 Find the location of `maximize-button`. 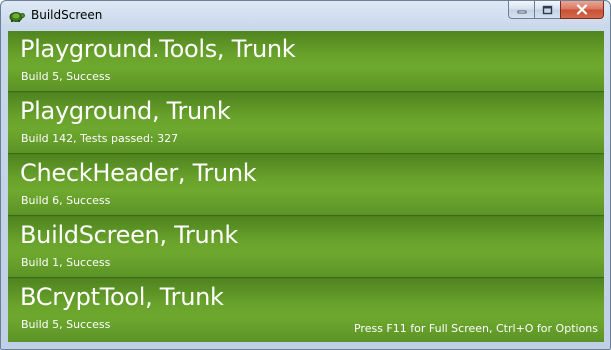

maximize-button is located at coordinates (547, 10).